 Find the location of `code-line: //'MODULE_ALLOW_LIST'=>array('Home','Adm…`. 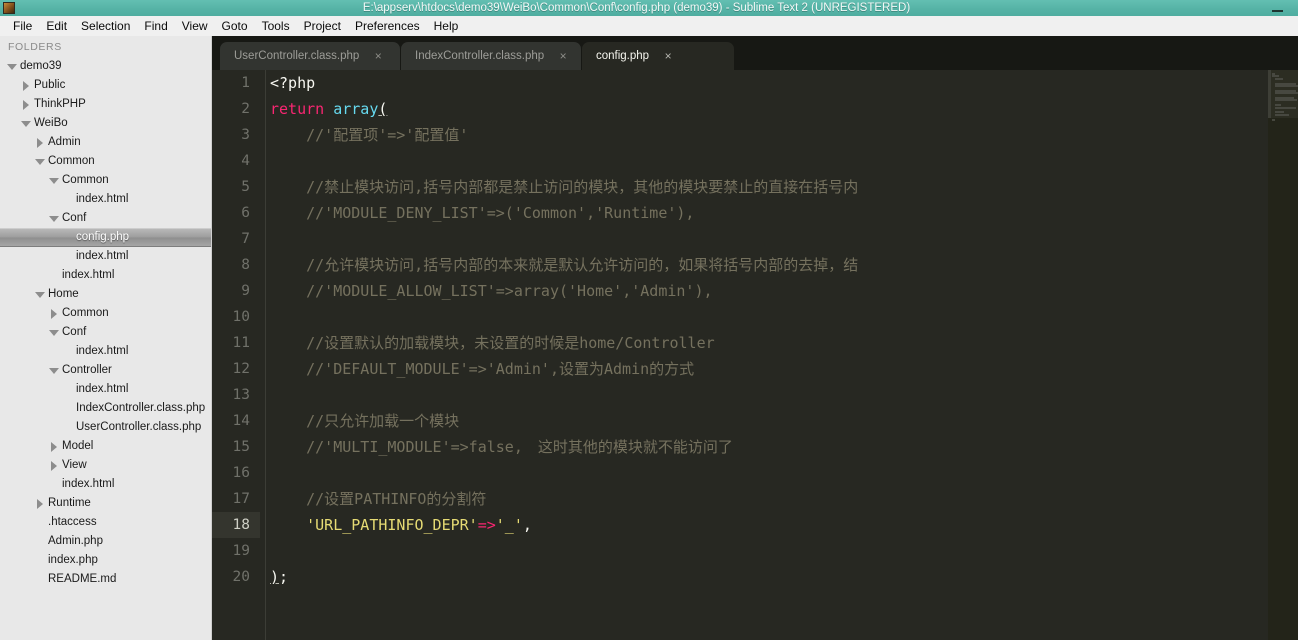

code-line: //'MODULE_ALLOW_LIST'=>array('Home','Adm… is located at coordinates (784, 291).